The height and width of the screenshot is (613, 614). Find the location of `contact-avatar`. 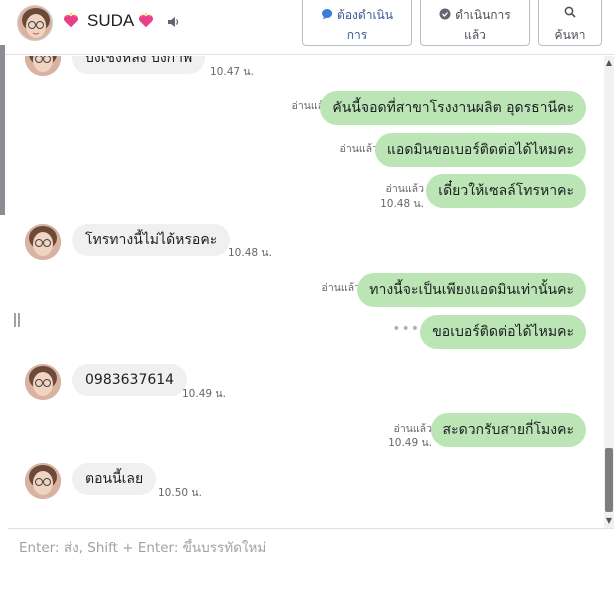

contact-avatar is located at coordinates (35, 23).